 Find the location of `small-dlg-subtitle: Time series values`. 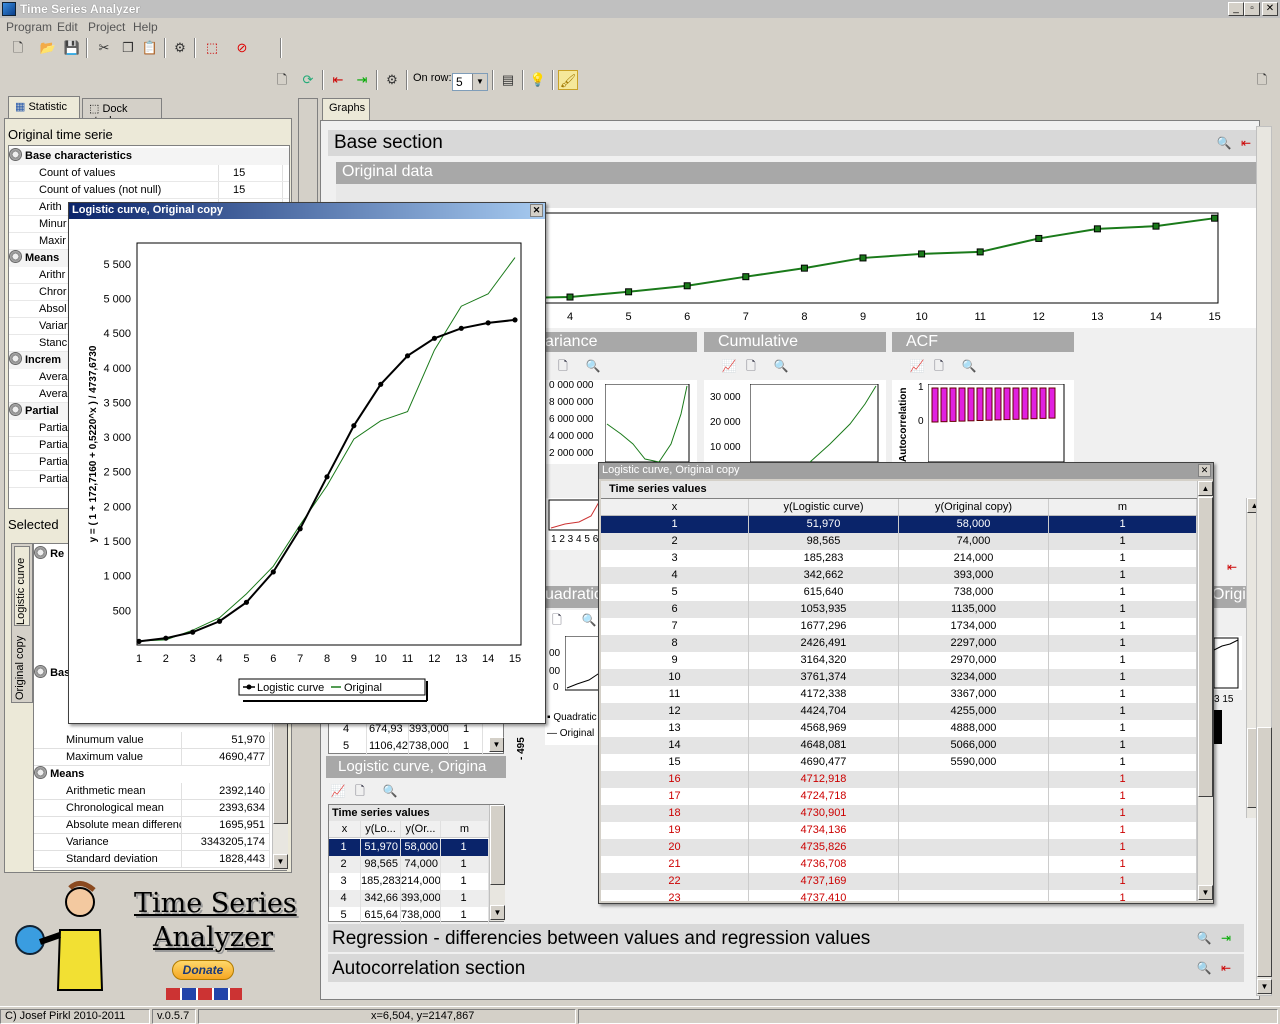

small-dlg-subtitle: Time series values is located at coordinates (416, 813).